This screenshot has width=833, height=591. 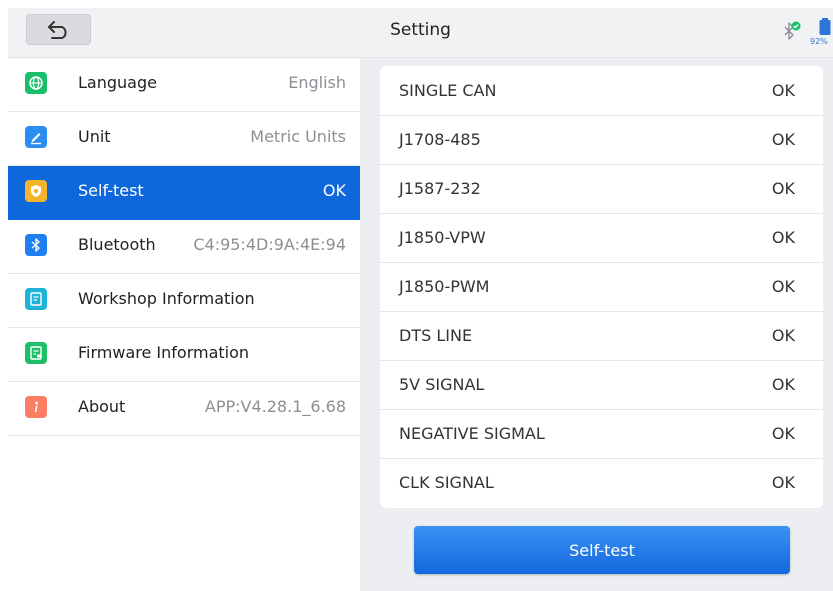 What do you see at coordinates (442, 237) in the screenshot?
I see `result-name: J1850-VPW` at bounding box center [442, 237].